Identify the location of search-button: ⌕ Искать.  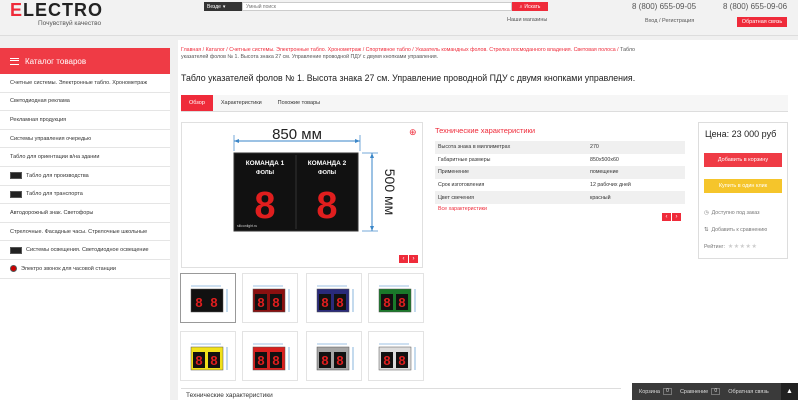
(530, 6).